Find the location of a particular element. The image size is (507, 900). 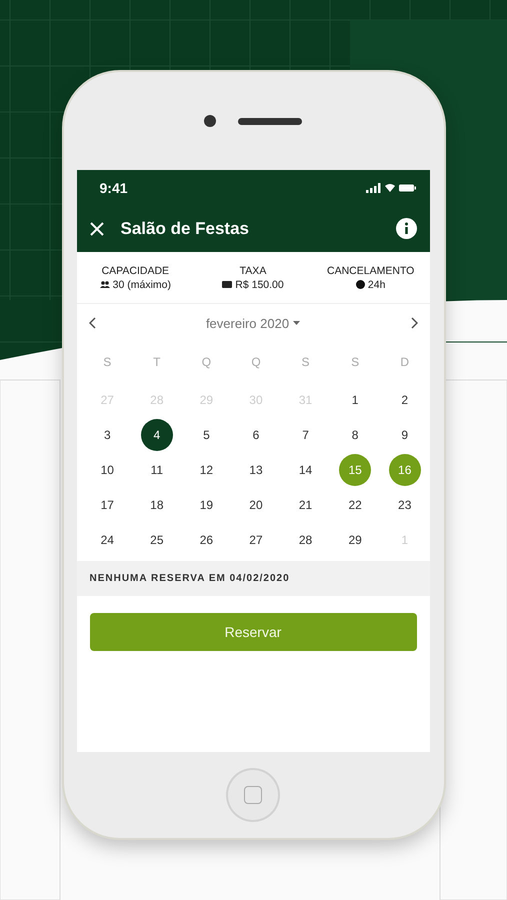

calendar-day: 13 is located at coordinates (256, 470).